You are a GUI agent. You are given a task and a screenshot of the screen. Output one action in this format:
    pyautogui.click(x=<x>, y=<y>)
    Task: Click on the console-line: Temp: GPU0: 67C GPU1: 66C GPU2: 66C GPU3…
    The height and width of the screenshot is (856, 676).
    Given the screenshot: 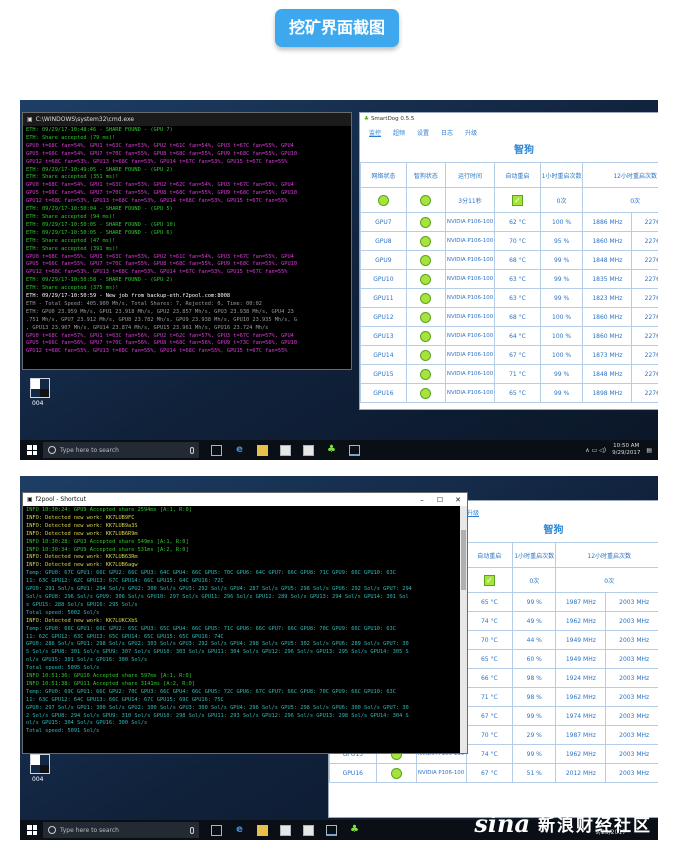 What is the action you would take?
    pyautogui.click(x=211, y=573)
    